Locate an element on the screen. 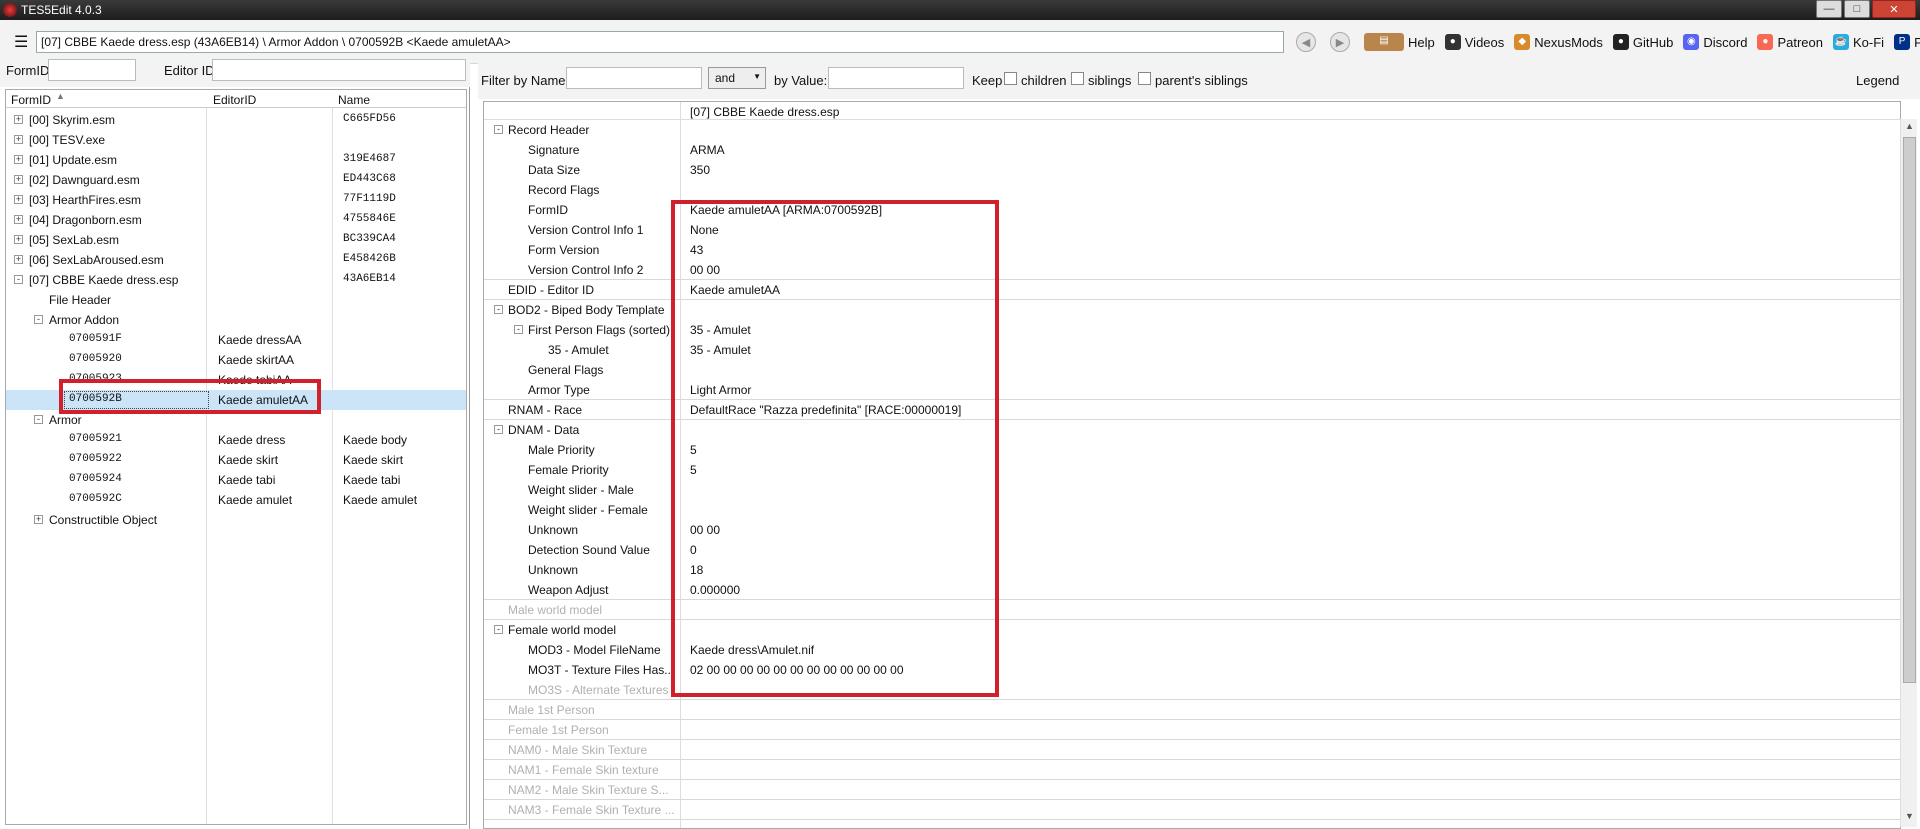 The height and width of the screenshot is (829, 1920). editorid-filter-label: Editor ID is located at coordinates (189, 70).